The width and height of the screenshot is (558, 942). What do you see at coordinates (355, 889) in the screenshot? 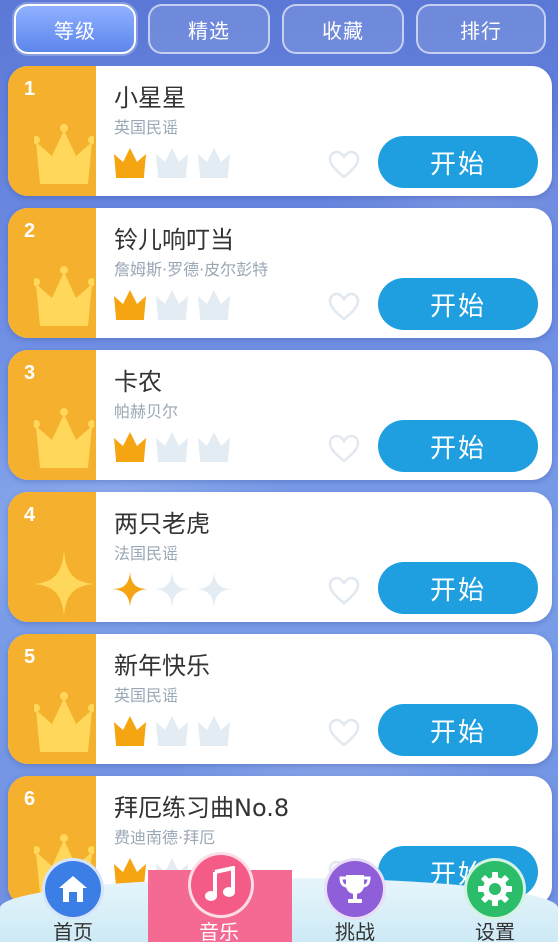
I see `trophy-icon` at bounding box center [355, 889].